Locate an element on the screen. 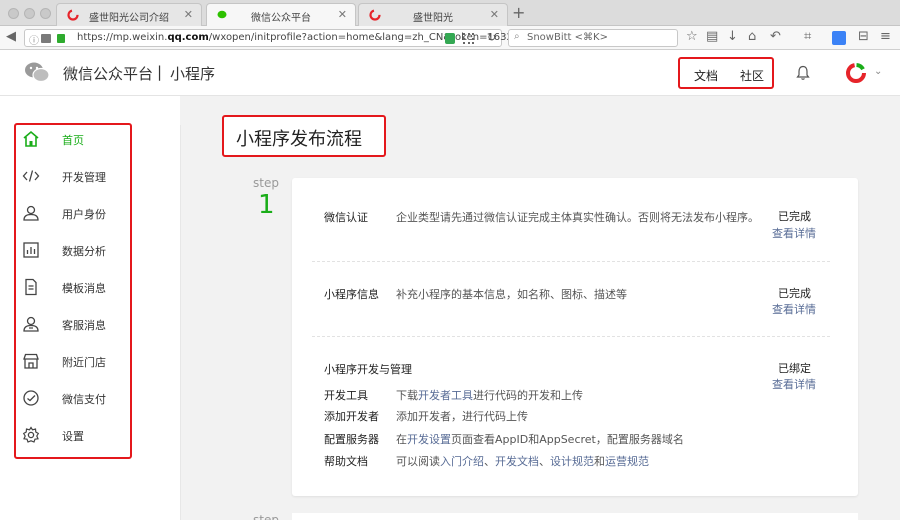 The height and width of the screenshot is (520, 900). permissions-icon is located at coordinates (46, 38).